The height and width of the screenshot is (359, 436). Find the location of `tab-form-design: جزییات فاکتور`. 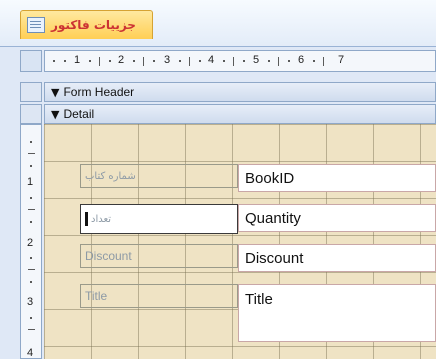

tab-form-design: جزییات فاکتور is located at coordinates (86, 24).